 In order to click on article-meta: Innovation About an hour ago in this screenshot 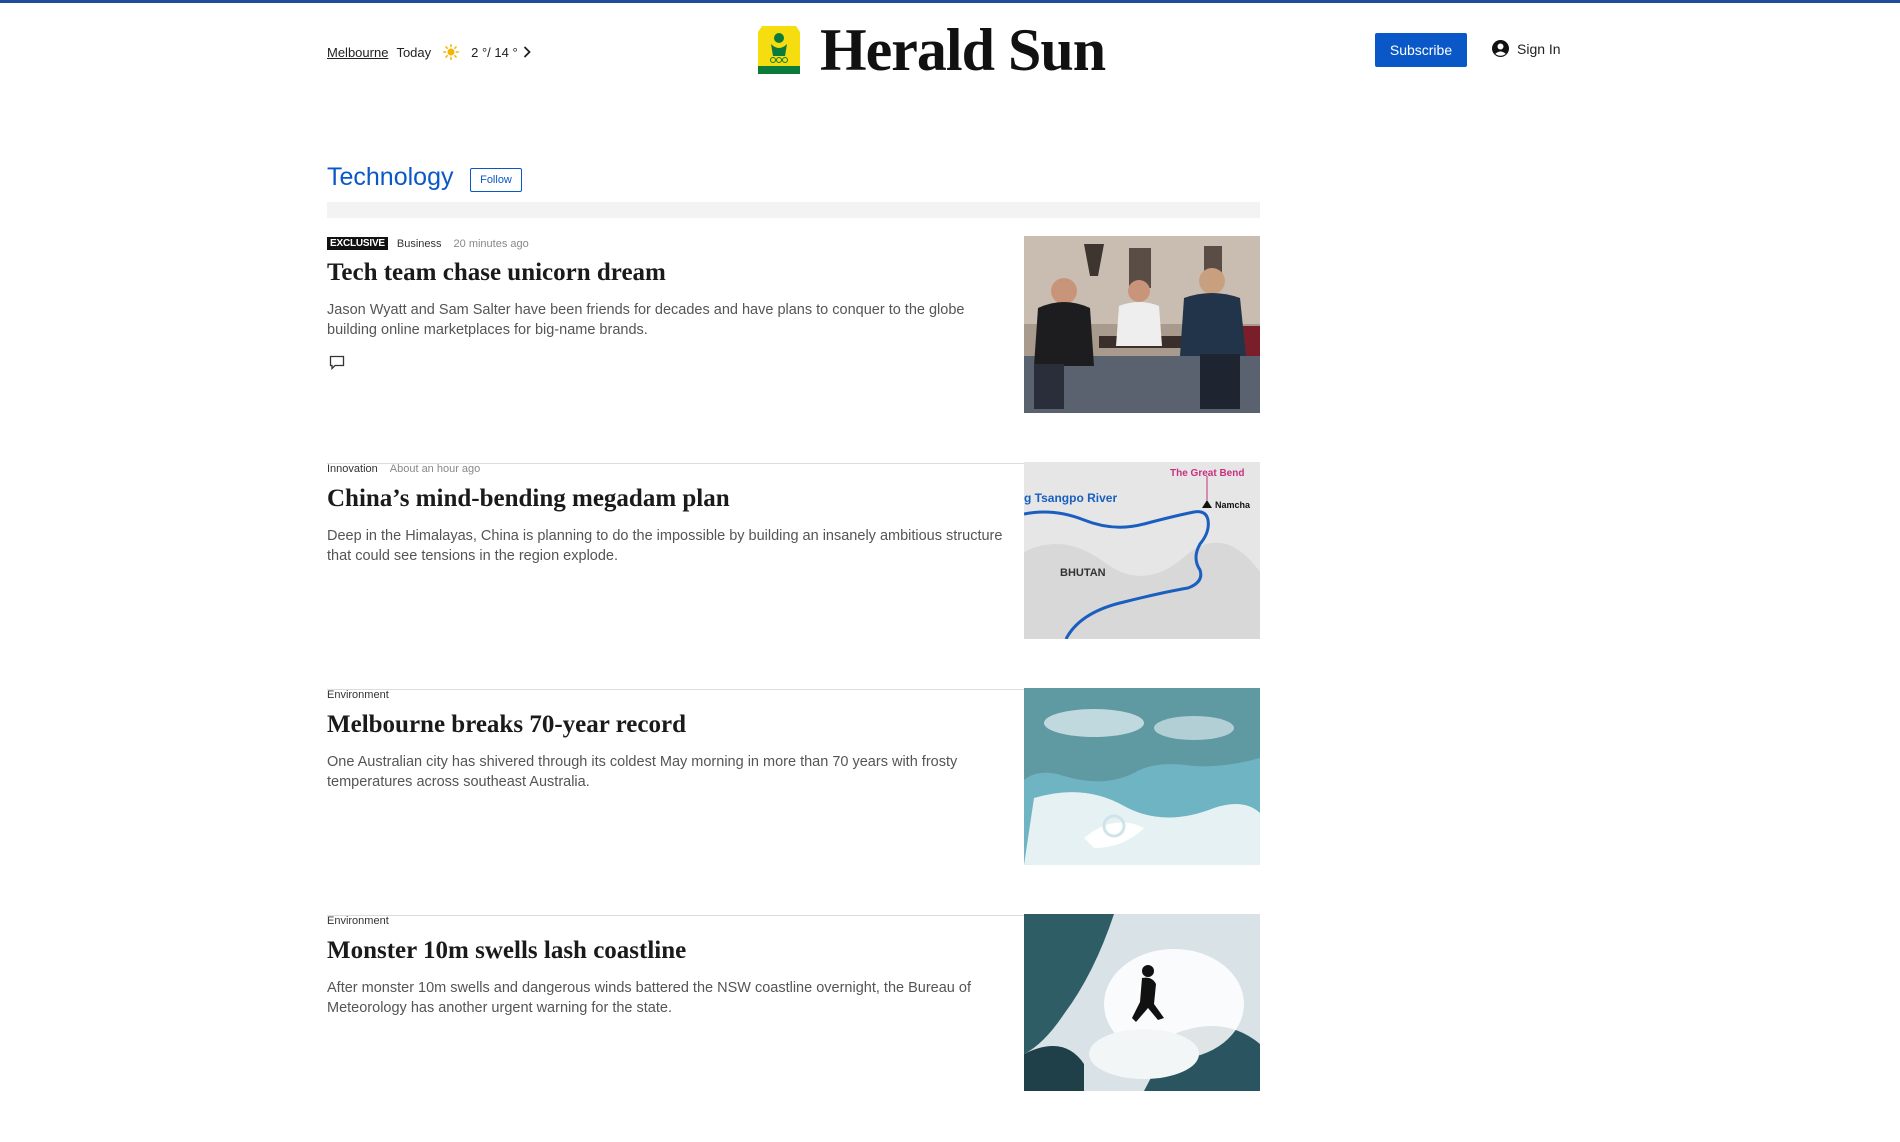, I will do `click(403, 469)`.